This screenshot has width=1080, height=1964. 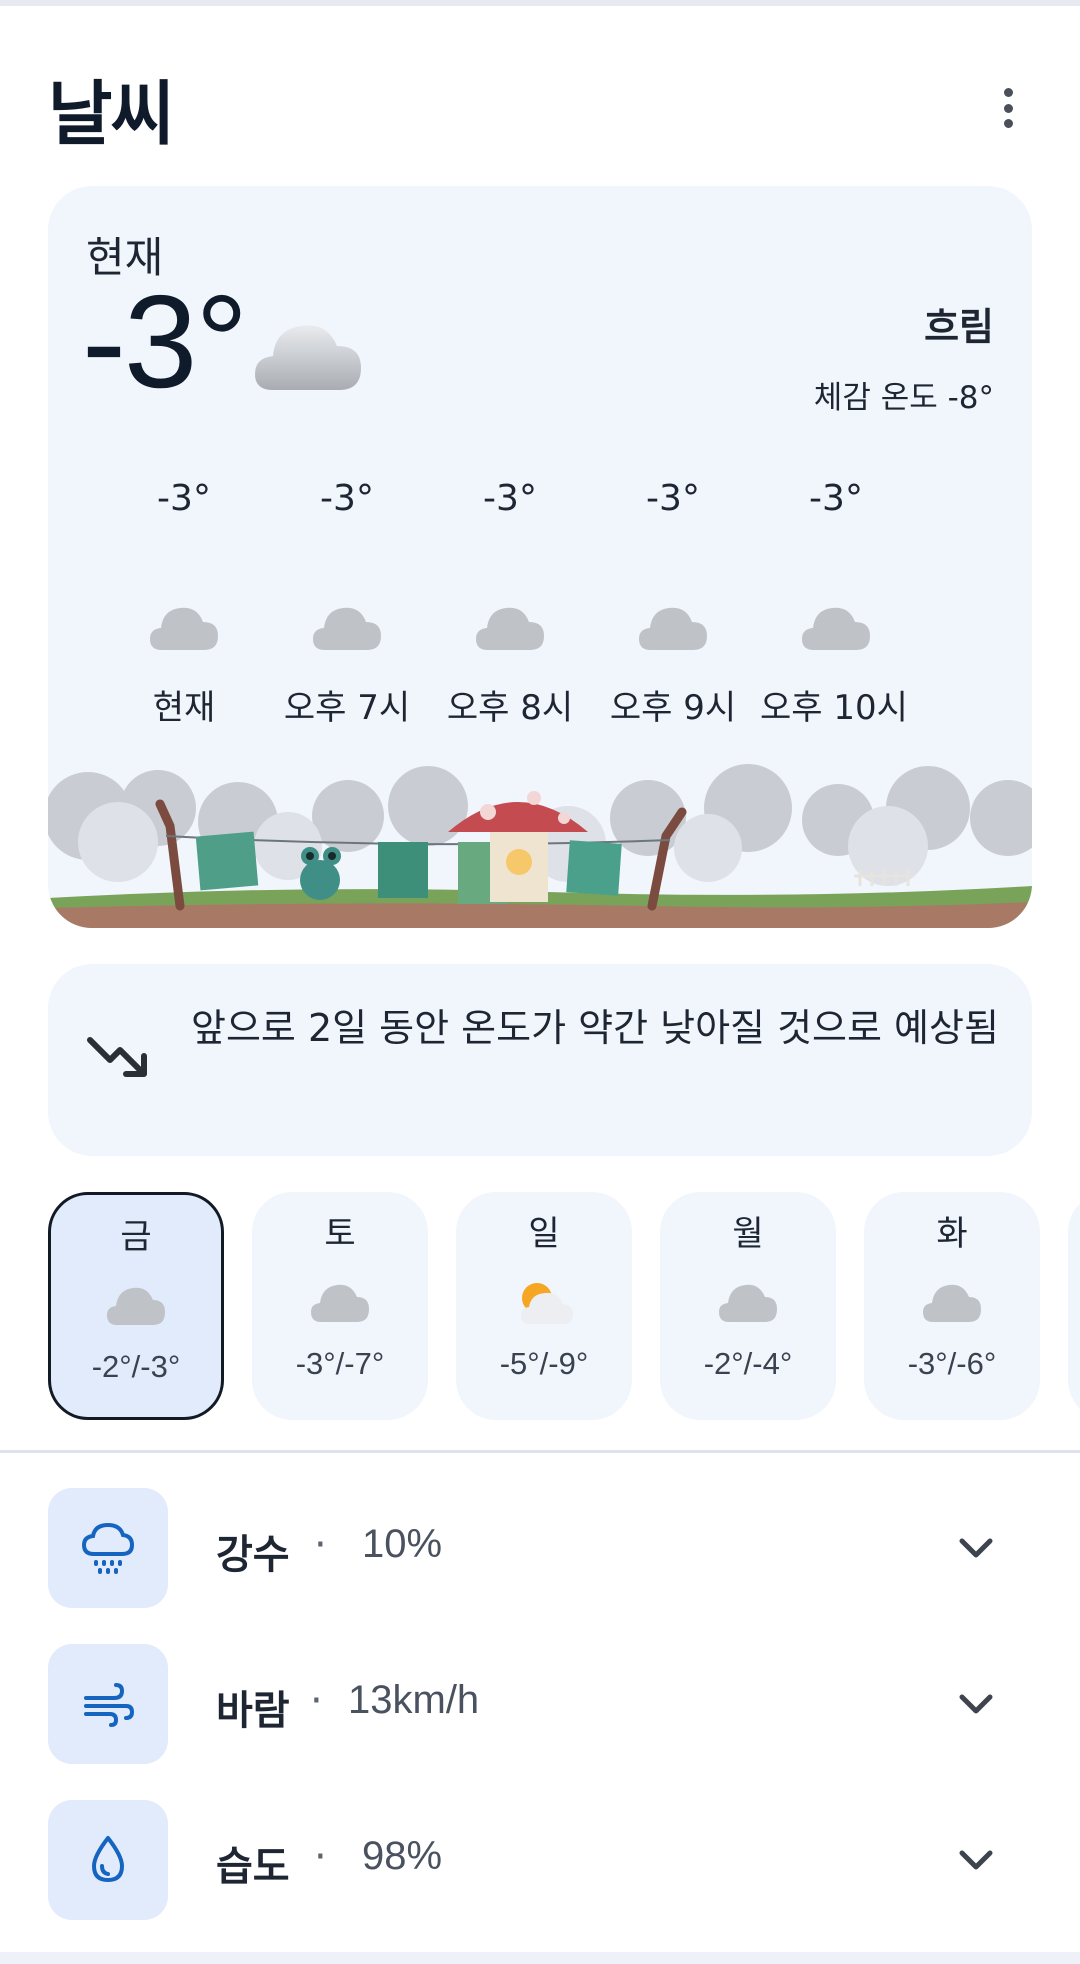 What do you see at coordinates (834, 708) in the screenshot?
I see `hourly-time: 오후 10시` at bounding box center [834, 708].